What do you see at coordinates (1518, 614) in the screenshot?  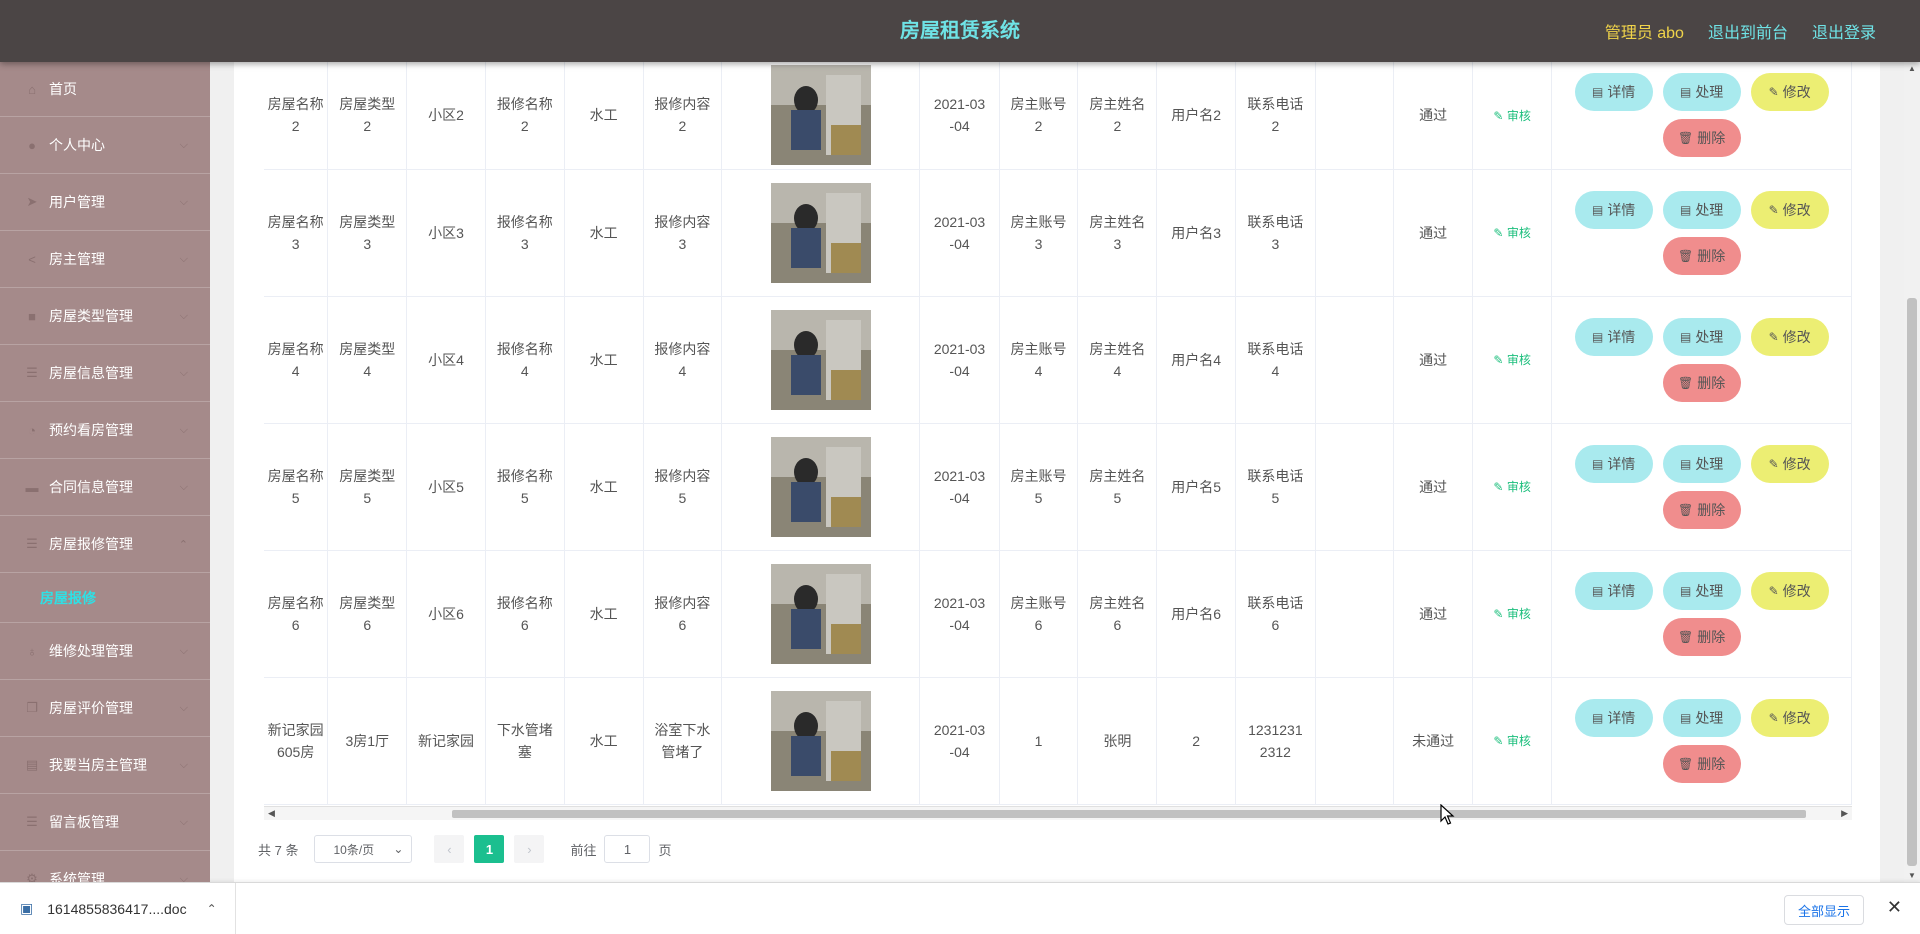 I see `audit-label: 审核` at bounding box center [1518, 614].